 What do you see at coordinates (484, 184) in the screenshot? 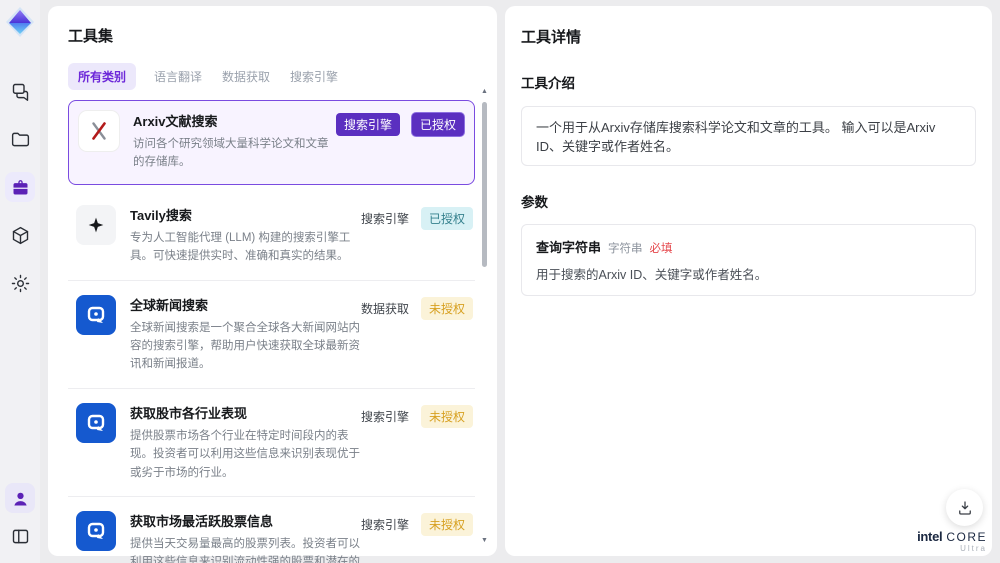
I see `scrollbar-thumb` at bounding box center [484, 184].